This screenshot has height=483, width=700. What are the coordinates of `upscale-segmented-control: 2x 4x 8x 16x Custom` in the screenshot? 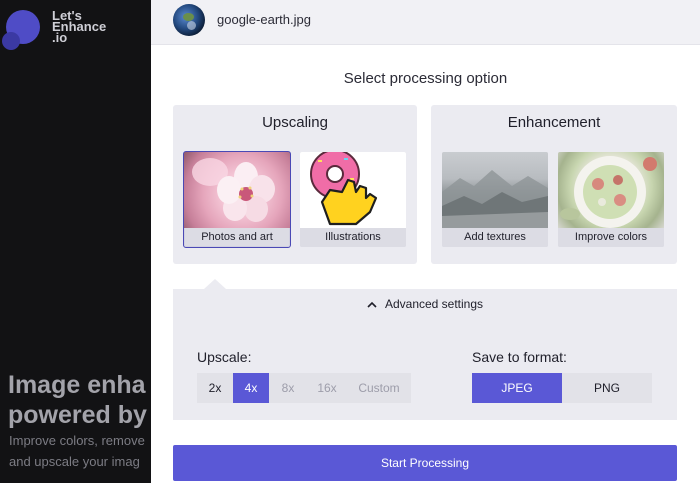 It's located at (304, 388).